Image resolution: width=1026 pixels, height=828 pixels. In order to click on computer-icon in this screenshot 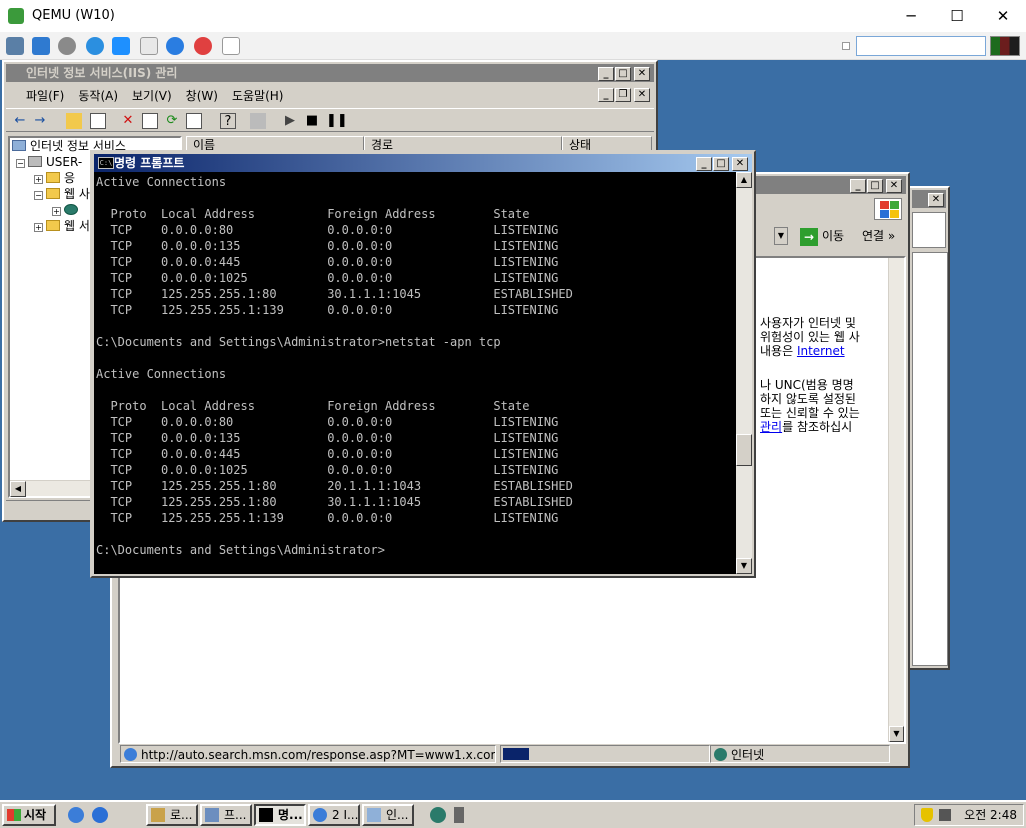, I will do `click(258, 121)`.